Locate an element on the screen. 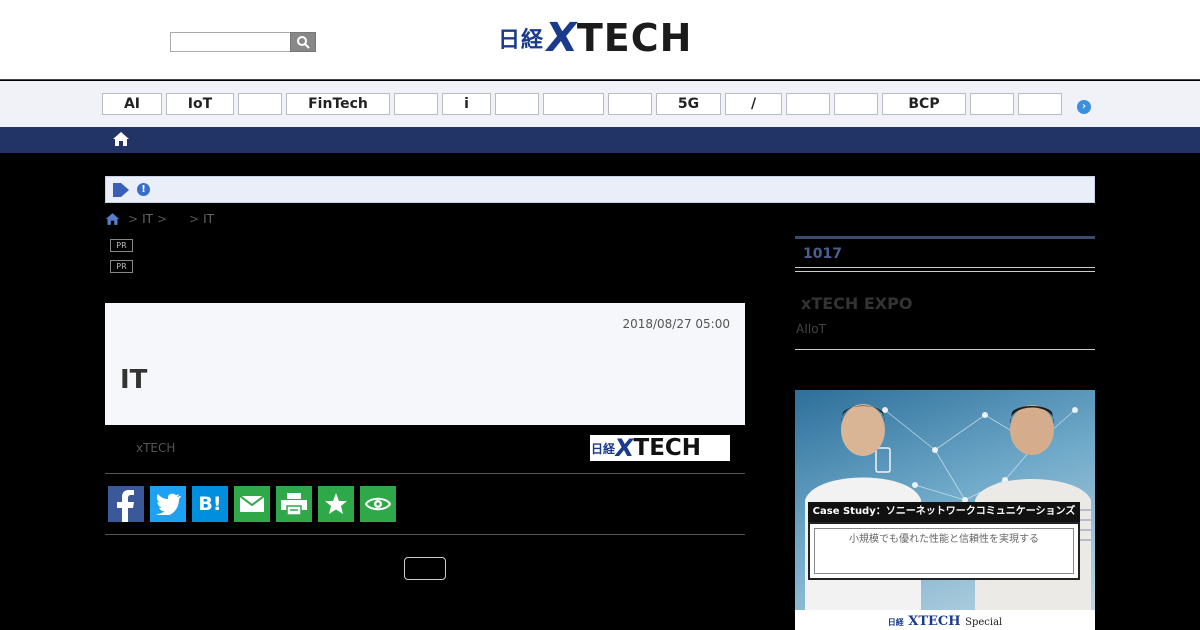 Image resolution: width=1200 pixels, height=630 pixels. mail-share-button is located at coordinates (252, 504).